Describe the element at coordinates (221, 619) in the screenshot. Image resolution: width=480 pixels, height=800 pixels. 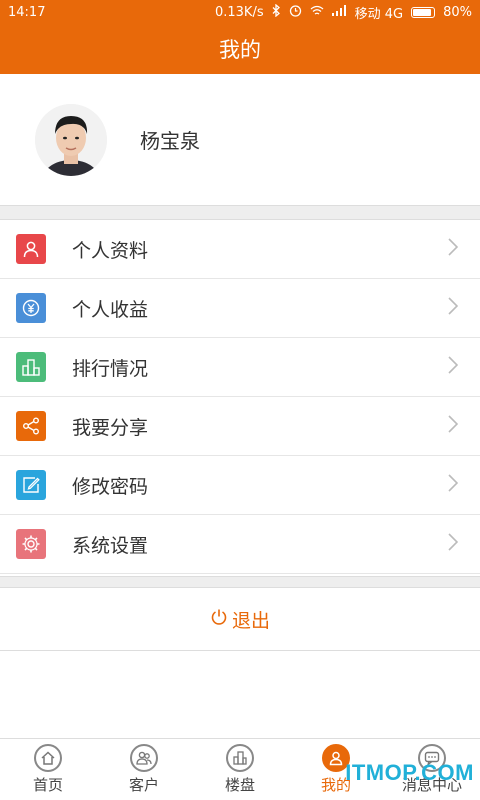
I see `power-icon` at that location.